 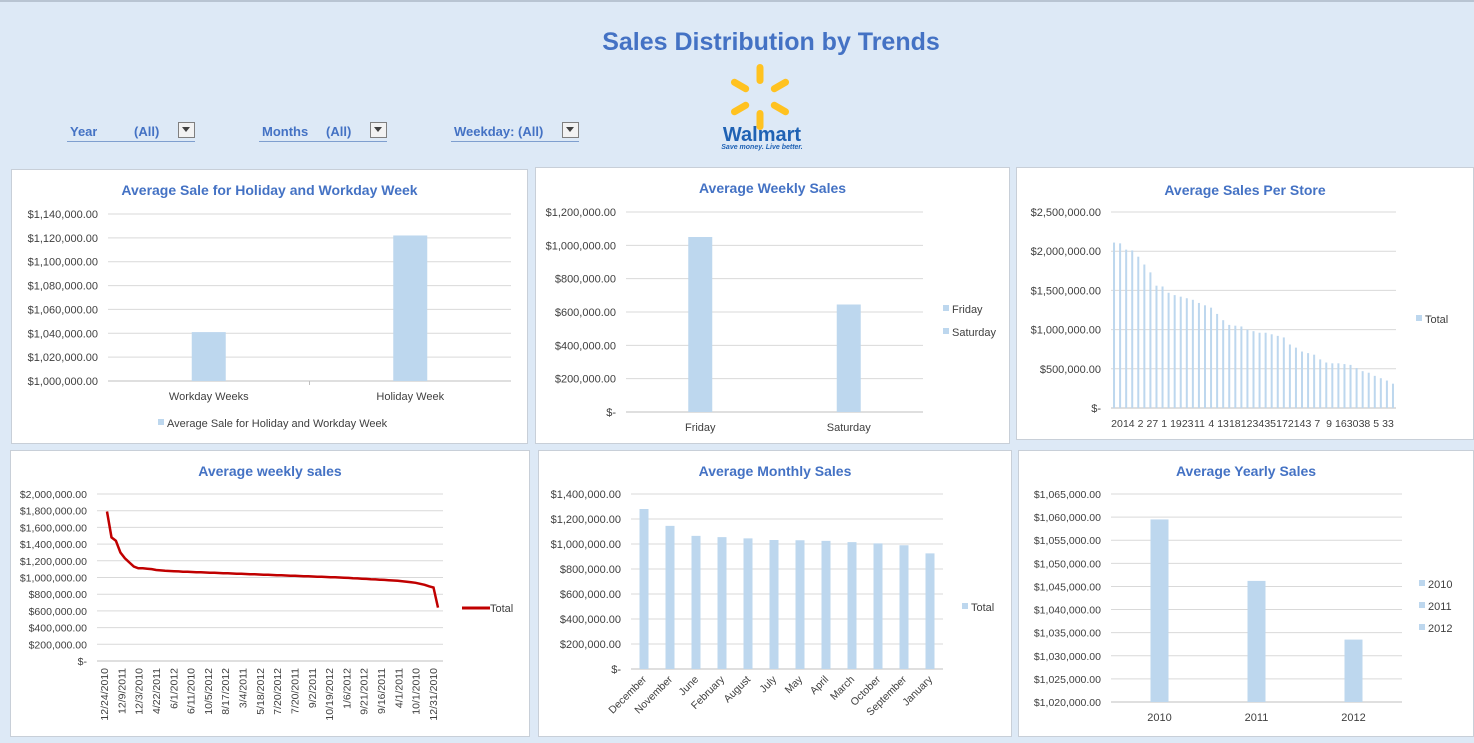 What do you see at coordinates (1440, 607) in the screenshot?
I see `legend-label: 2011` at bounding box center [1440, 607].